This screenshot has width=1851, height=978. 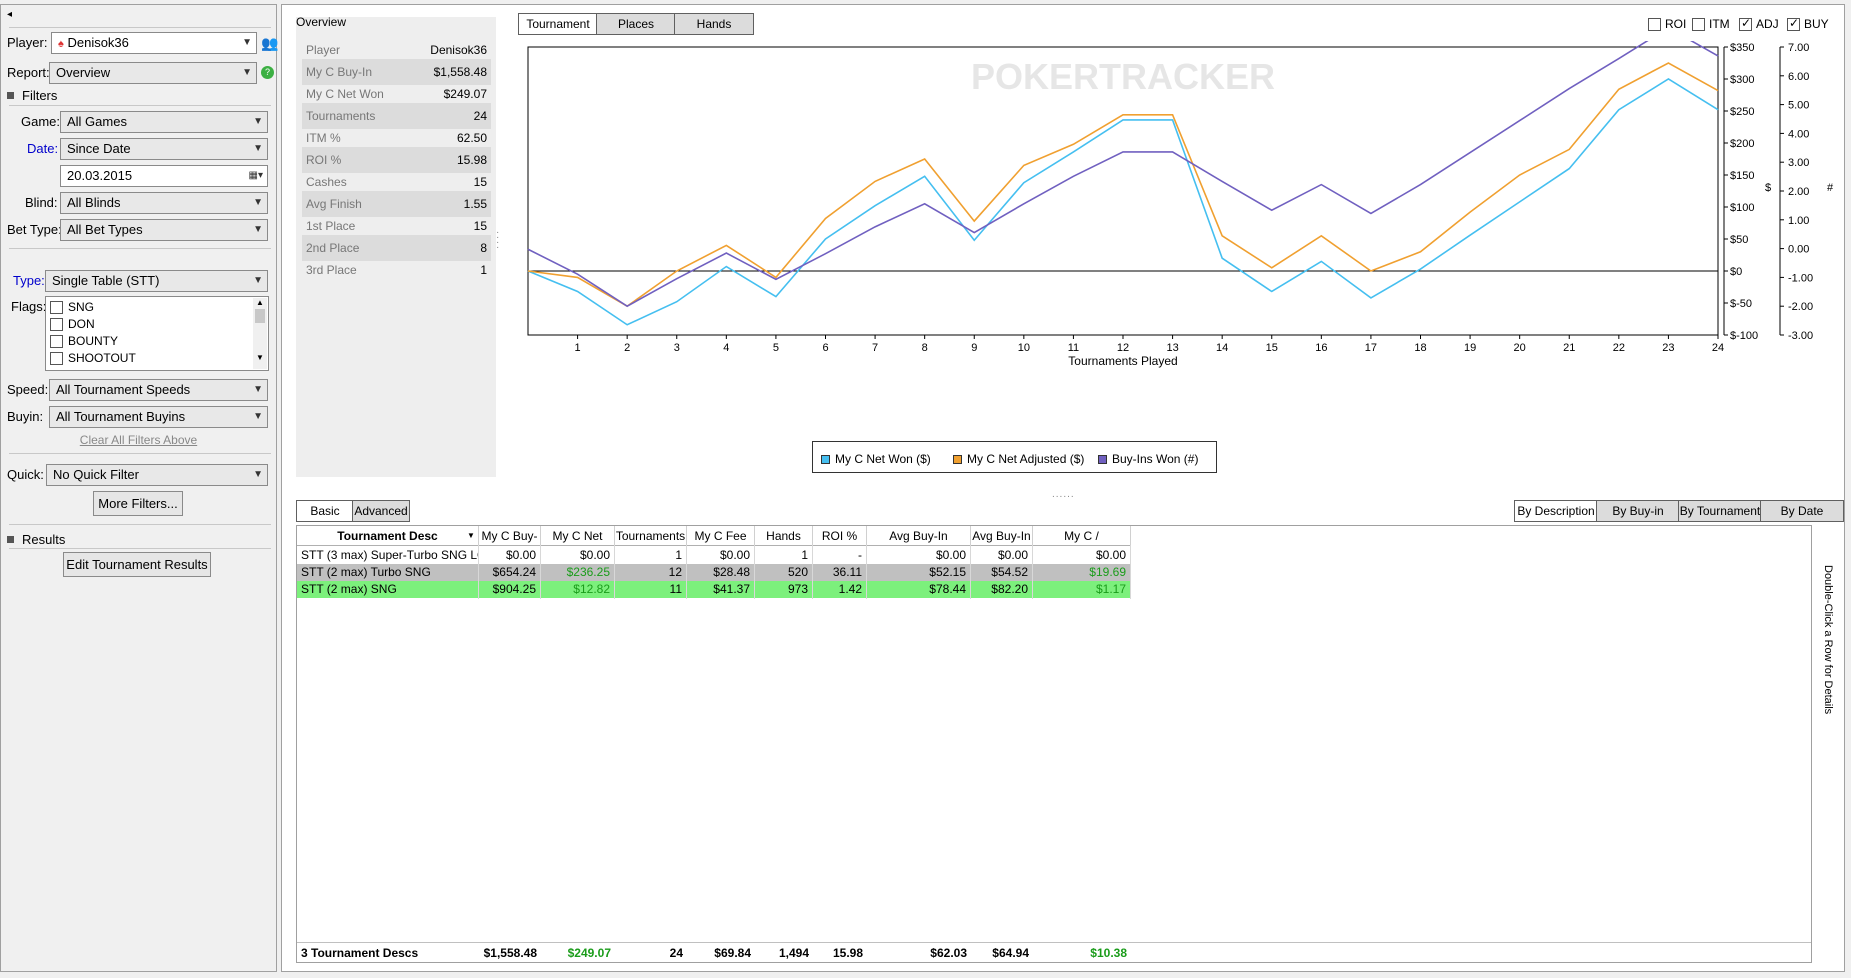 I want to click on tab-by-description: By Description, so click(x=1556, y=511).